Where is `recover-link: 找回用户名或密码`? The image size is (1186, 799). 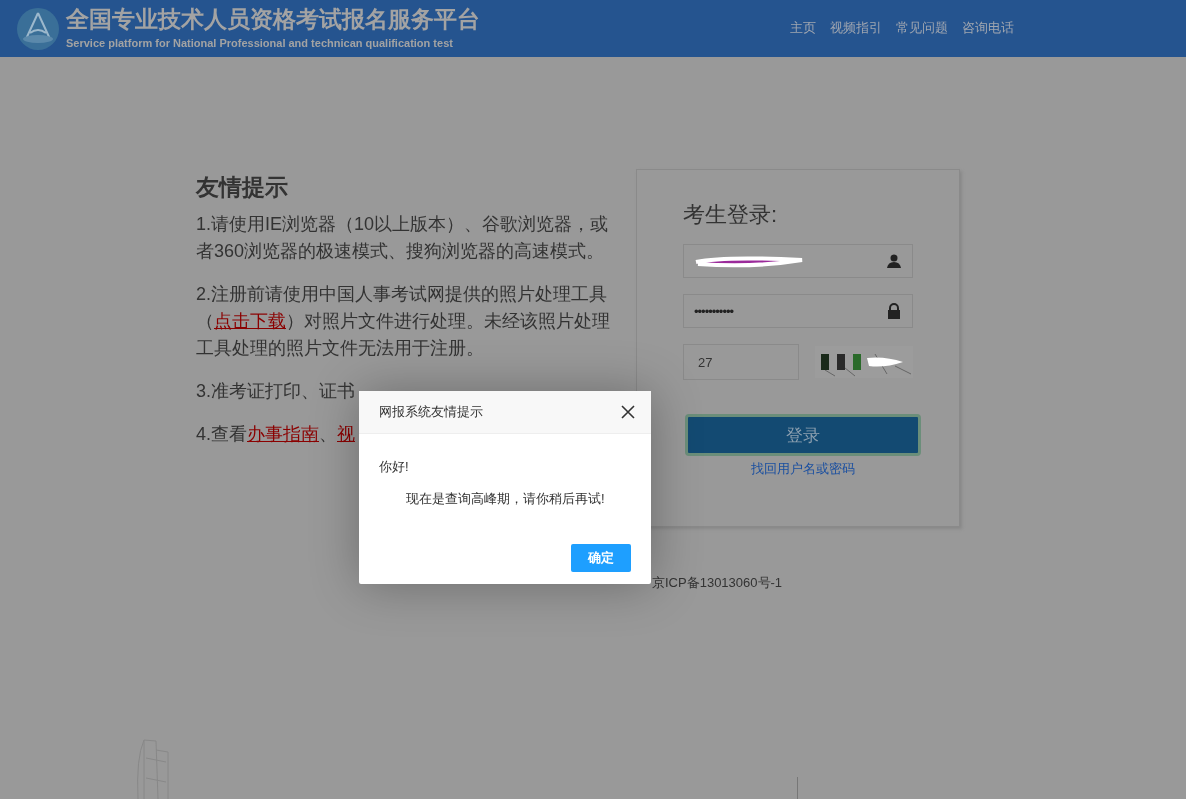 recover-link: 找回用户名或密码 is located at coordinates (803, 469).